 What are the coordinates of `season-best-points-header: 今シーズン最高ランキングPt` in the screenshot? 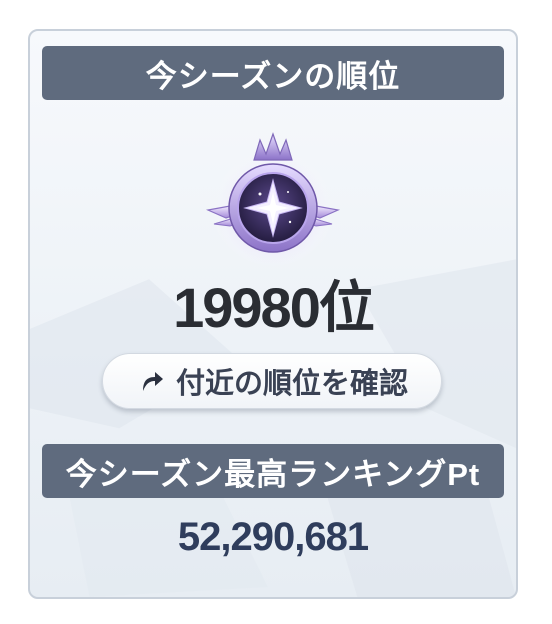 It's located at (273, 471).